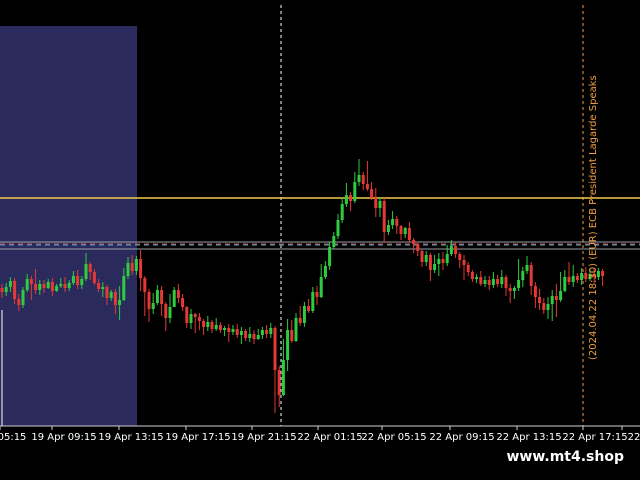 The image size is (640, 480). Describe the element at coordinates (197, 437) in the screenshot. I see `x-tick-label: 19 Apr 17:15` at that location.